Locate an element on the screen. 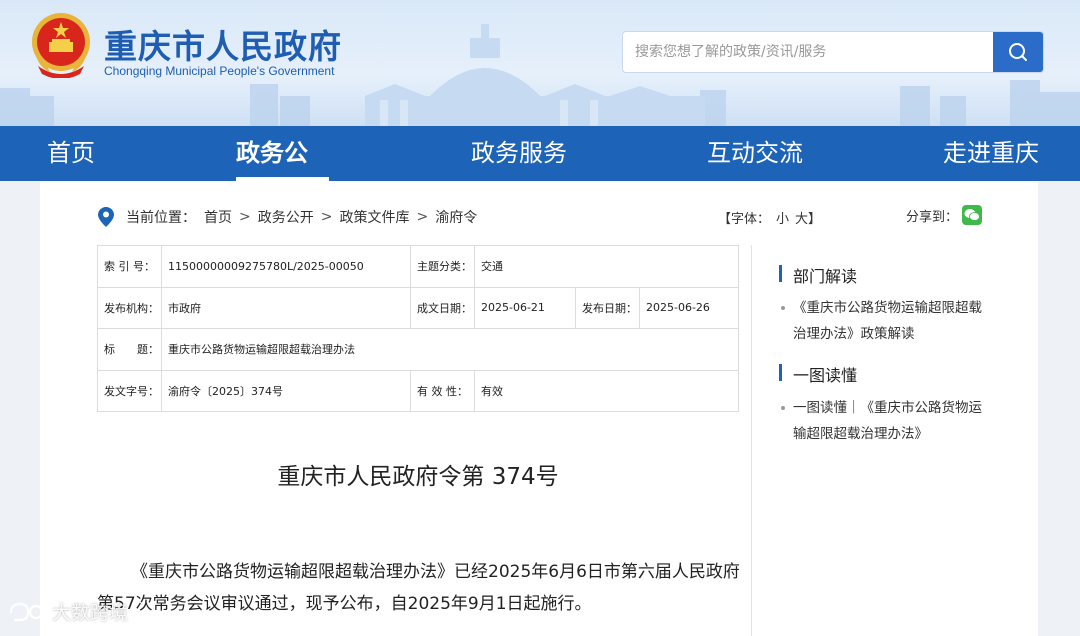  search-button is located at coordinates (1018, 52).